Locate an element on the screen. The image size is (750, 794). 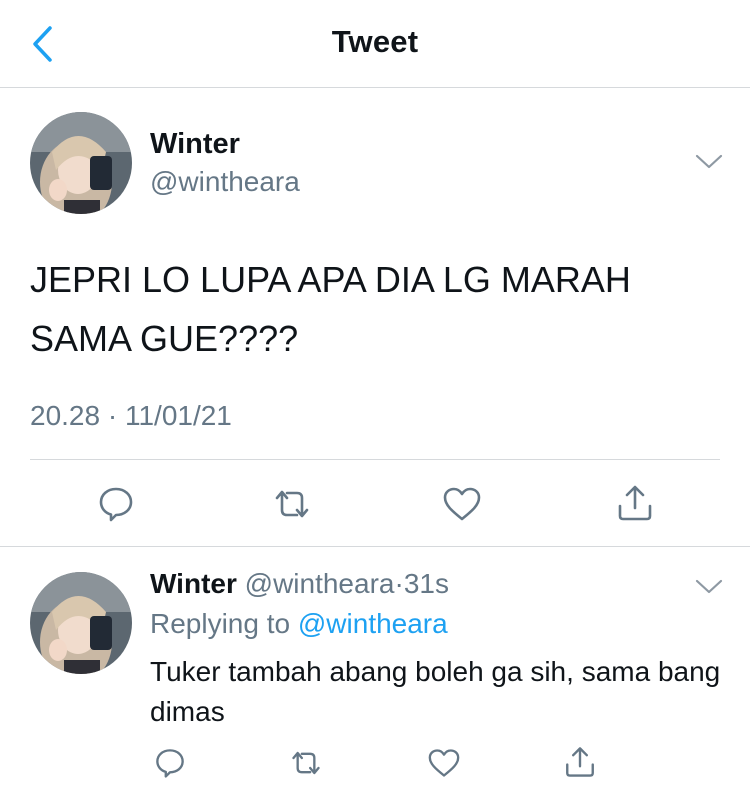
like-button is located at coordinates (462, 504).